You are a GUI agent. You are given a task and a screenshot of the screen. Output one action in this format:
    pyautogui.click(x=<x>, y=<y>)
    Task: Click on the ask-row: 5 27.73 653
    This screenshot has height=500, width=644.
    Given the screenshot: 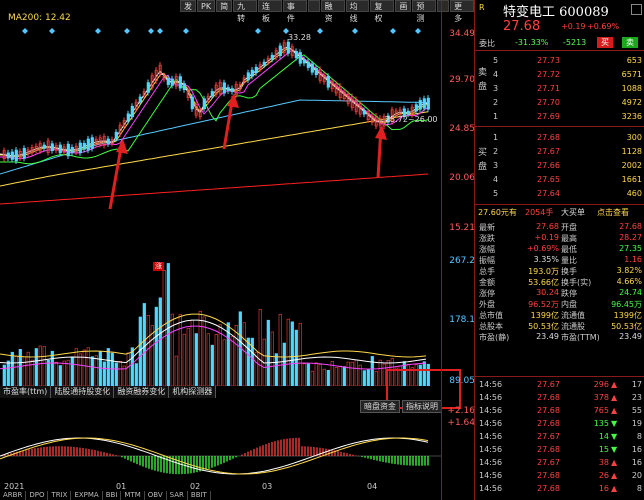 What is the action you would take?
    pyautogui.click(x=559, y=62)
    